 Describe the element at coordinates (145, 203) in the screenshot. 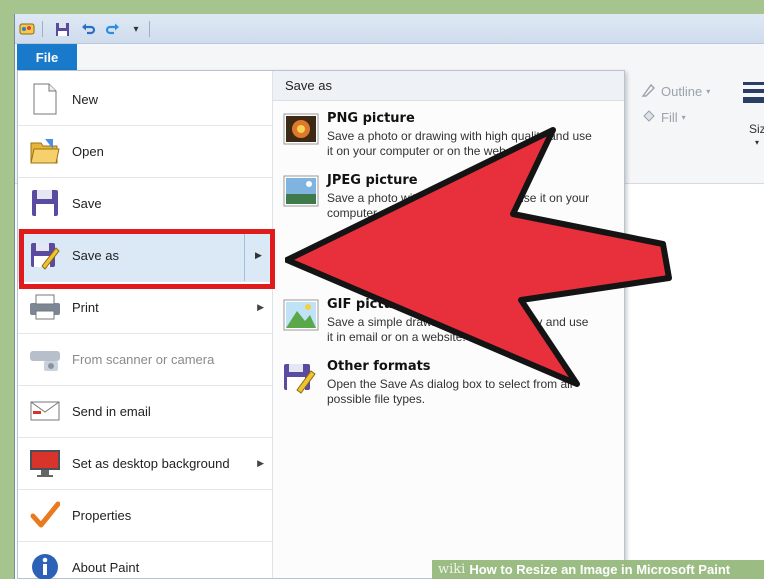

I see `menu-item-save: Save` at that location.